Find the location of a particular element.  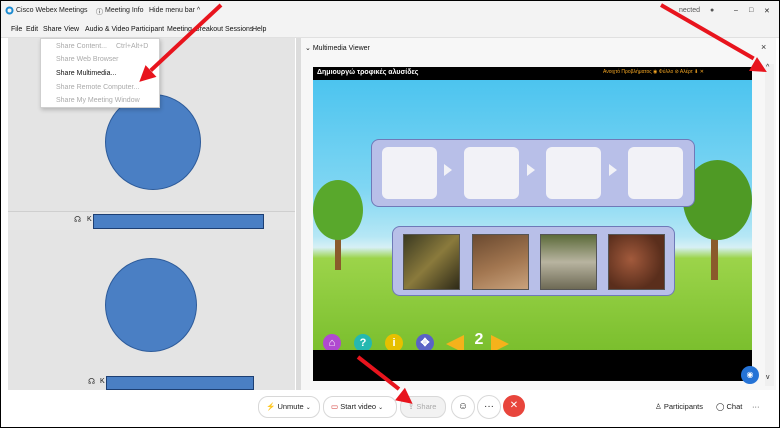

mic-muted-icon: ⚡ is located at coordinates (271, 406).